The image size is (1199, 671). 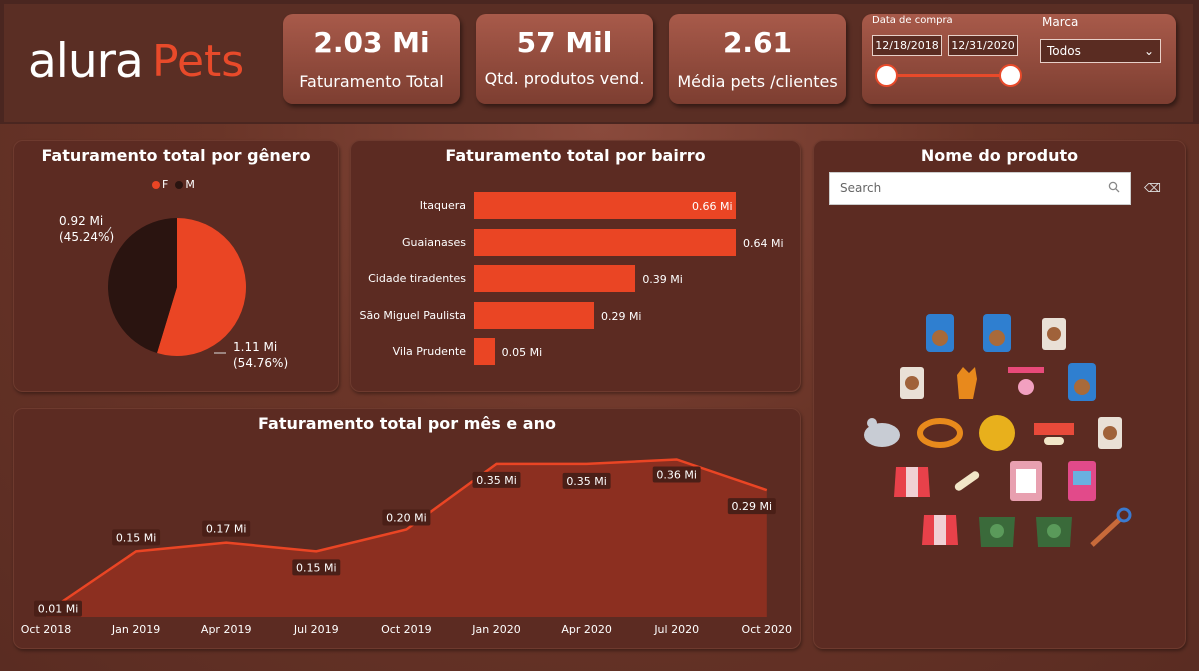 I want to click on alura-pets-logo: alura Pets, so click(x=148, y=62).